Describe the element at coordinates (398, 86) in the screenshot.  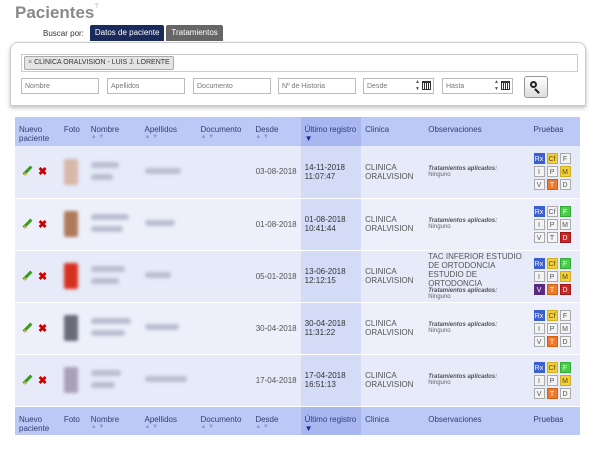
I see `desde-date-field: Desde ▲ ▼` at that location.